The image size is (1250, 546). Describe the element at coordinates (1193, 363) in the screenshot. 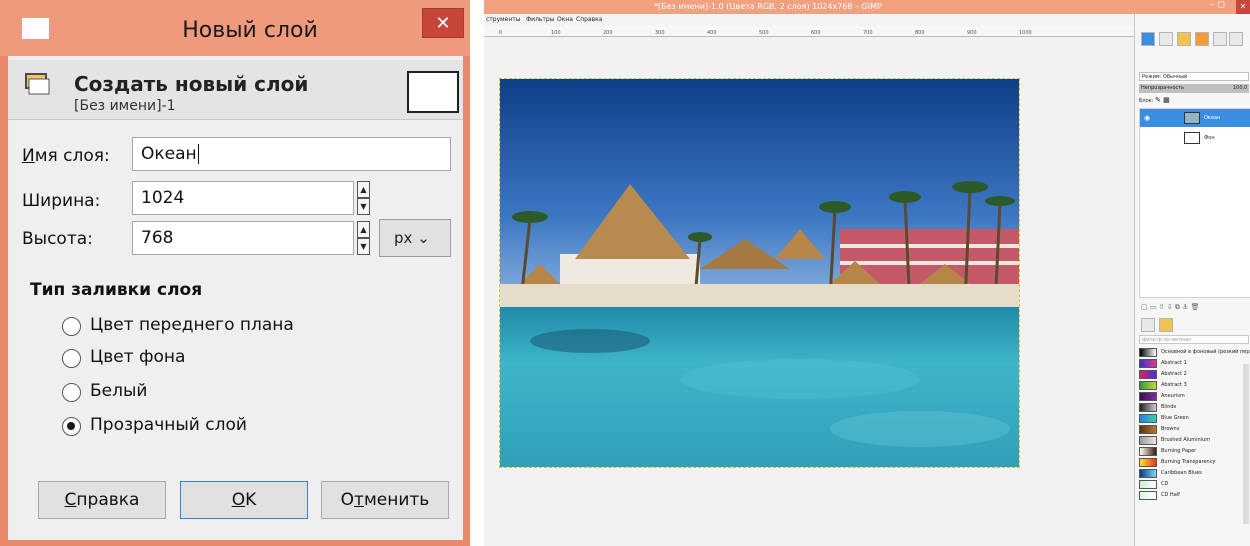

I see `gradient-item: Abstract 1` at that location.